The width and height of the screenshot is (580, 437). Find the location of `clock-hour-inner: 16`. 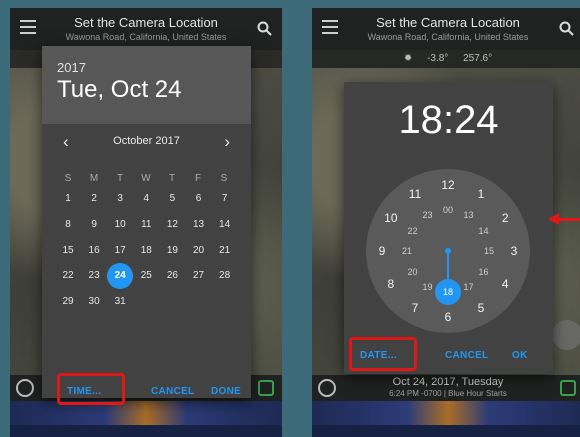

clock-hour-inner: 16 is located at coordinates (484, 272).